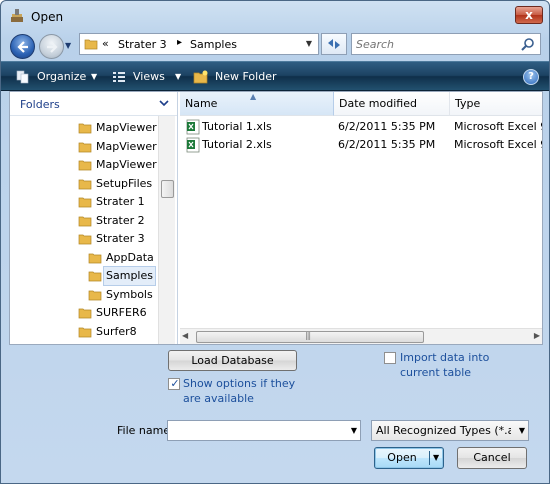 The width and height of the screenshot is (550, 484). I want to click on folder-label: Symbols, so click(129, 294).